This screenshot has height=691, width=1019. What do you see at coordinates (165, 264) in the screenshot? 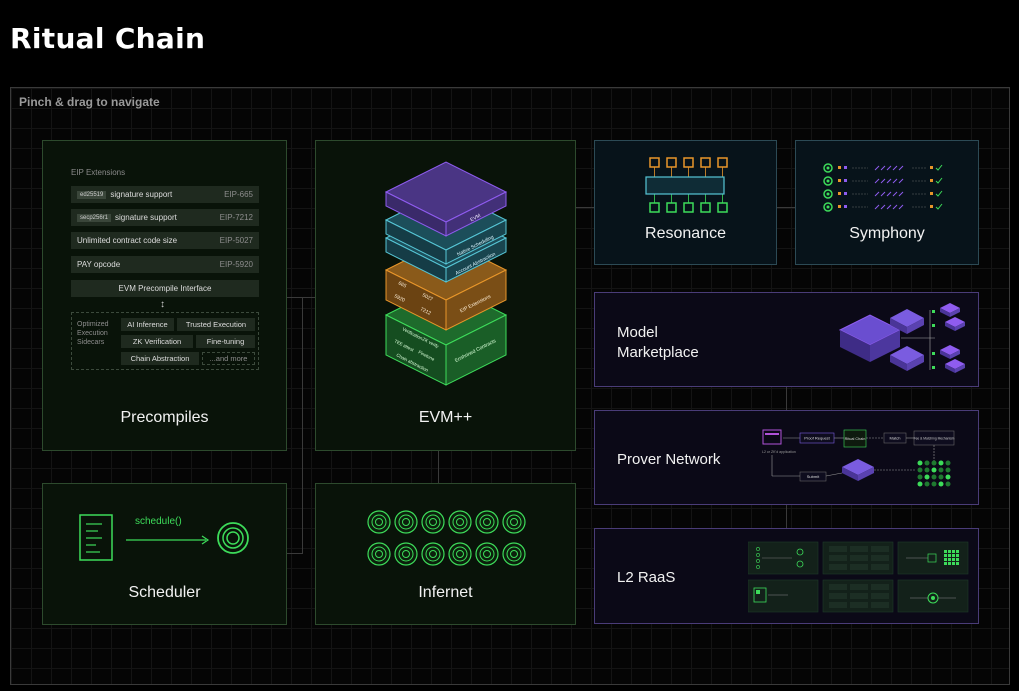
I see `eip-row: PAY opcode EIP-5920` at bounding box center [165, 264].